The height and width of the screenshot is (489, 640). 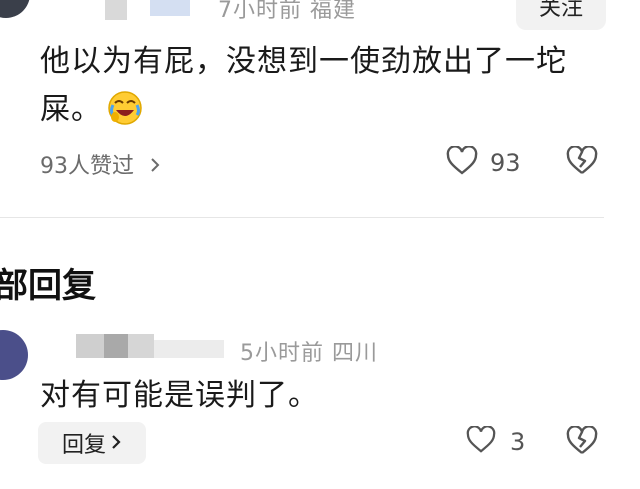 I want to click on like-button: 3, so click(x=496, y=441).